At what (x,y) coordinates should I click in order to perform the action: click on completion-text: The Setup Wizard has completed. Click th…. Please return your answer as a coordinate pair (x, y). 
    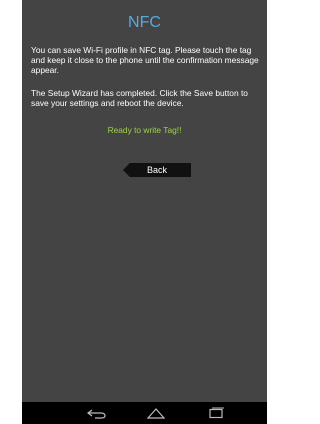
    Looking at the image, I should click on (139, 98).